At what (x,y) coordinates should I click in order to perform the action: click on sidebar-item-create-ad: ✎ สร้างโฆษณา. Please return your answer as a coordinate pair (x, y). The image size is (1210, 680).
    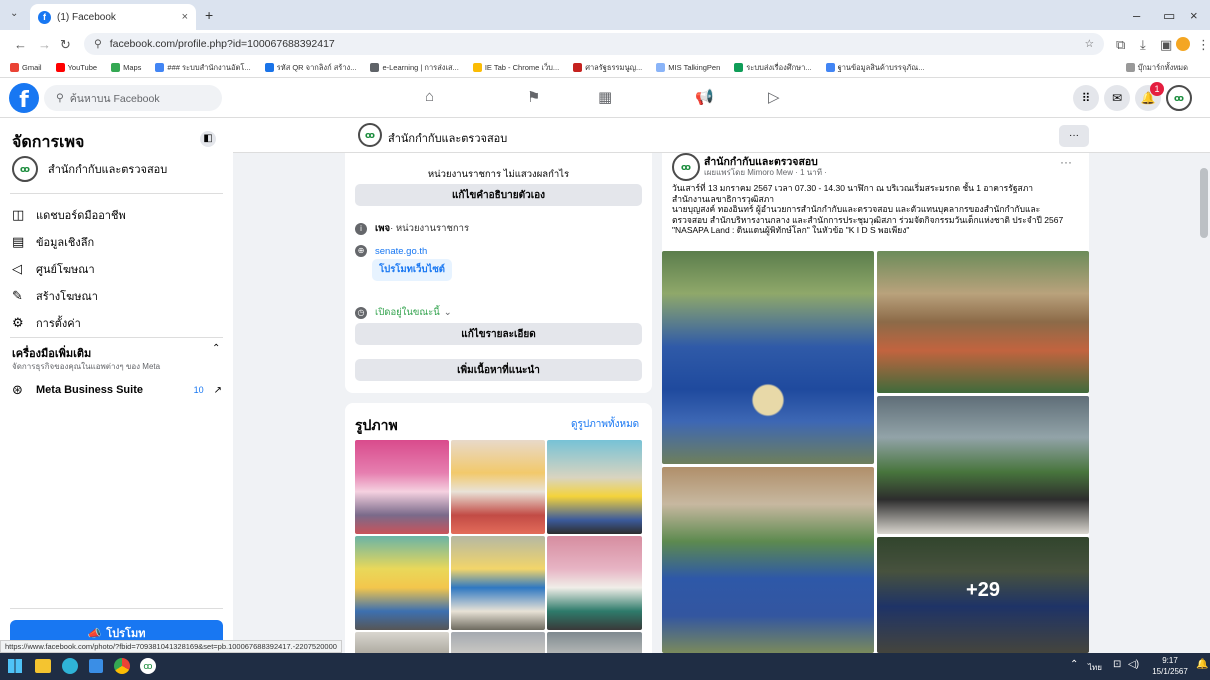
    Looking at the image, I should click on (55, 296).